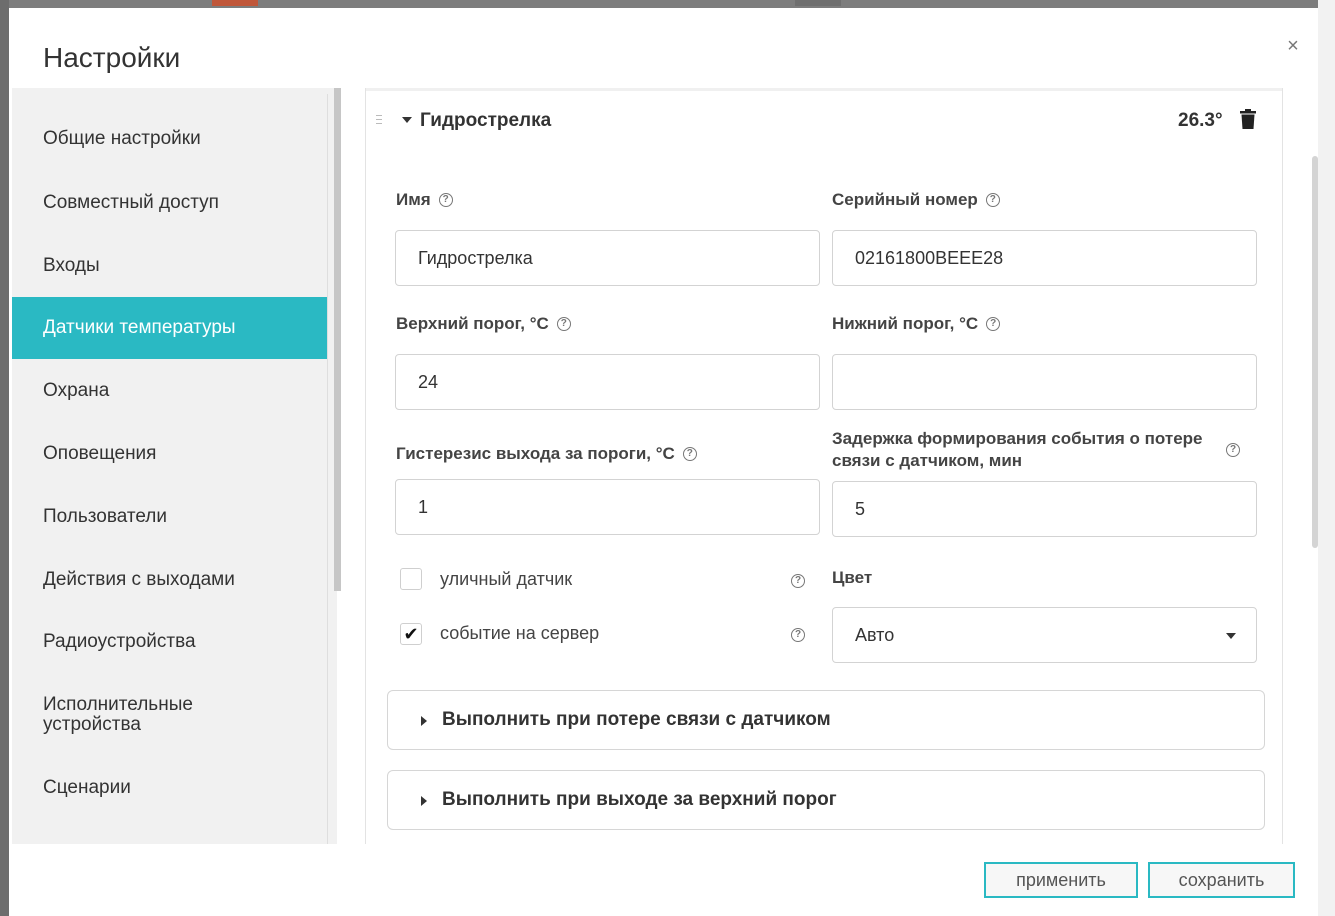 The image size is (1335, 916). I want to click on color-label: Цвет, so click(852, 577).